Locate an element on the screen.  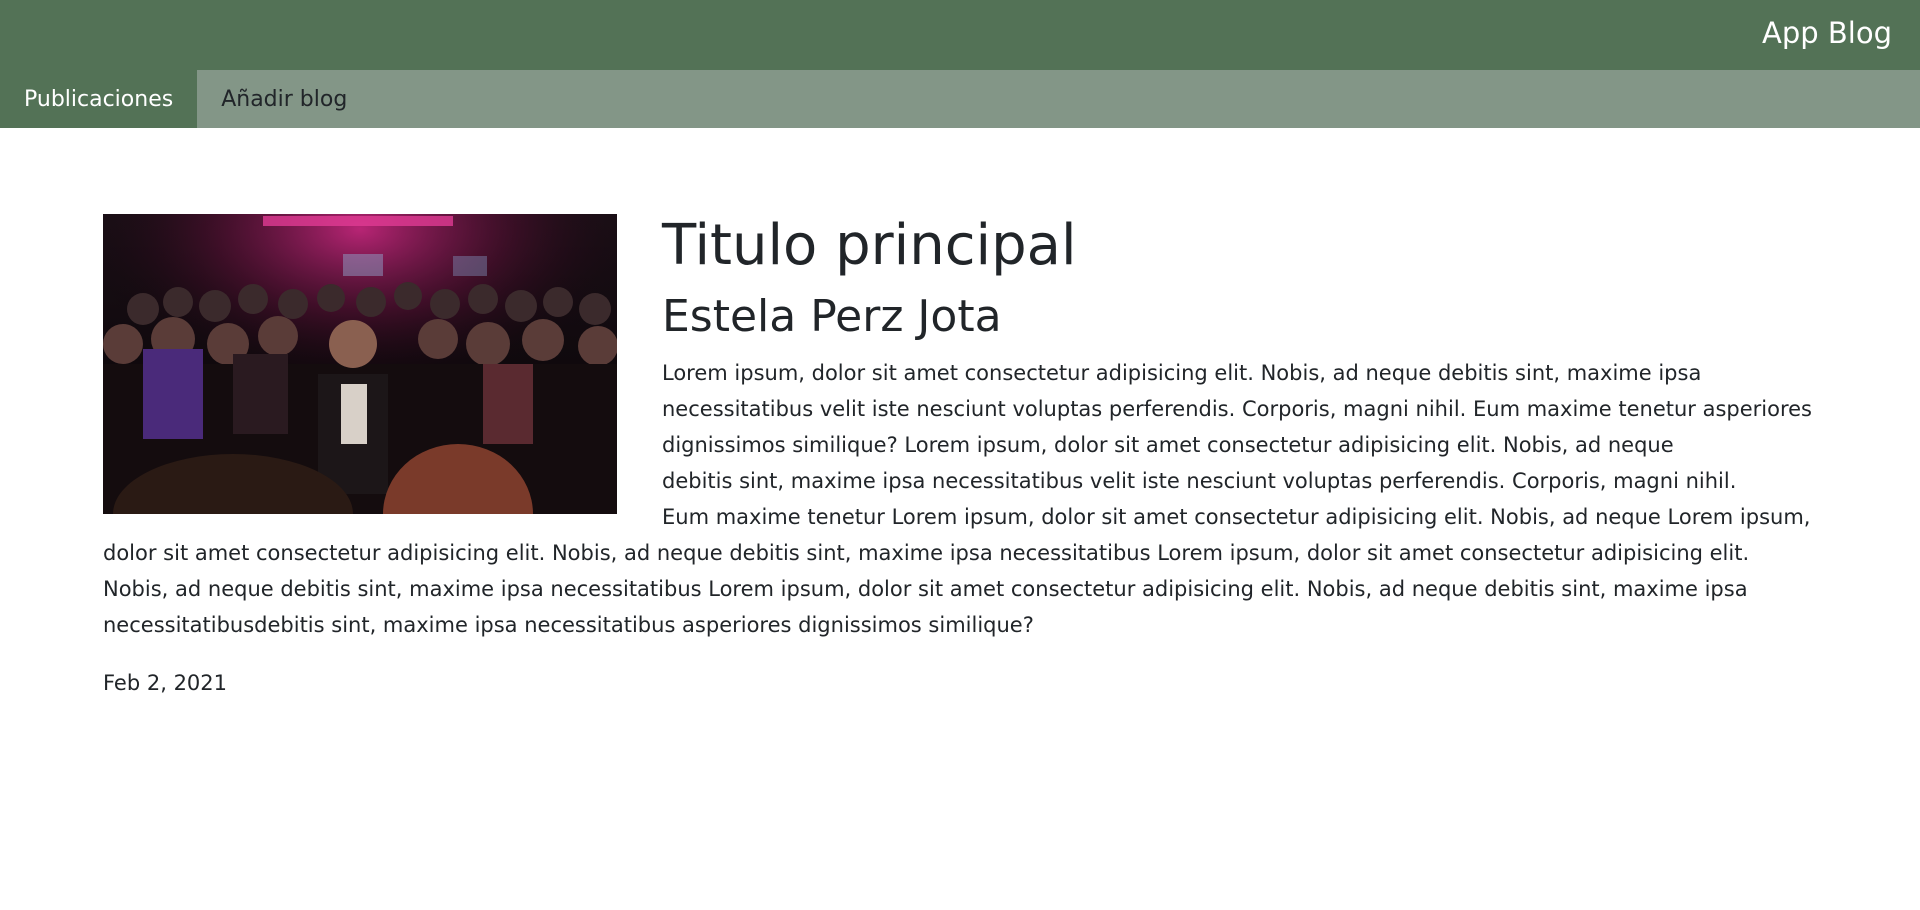
tab-publicaciones: Publicaciones is located at coordinates (99, 99).